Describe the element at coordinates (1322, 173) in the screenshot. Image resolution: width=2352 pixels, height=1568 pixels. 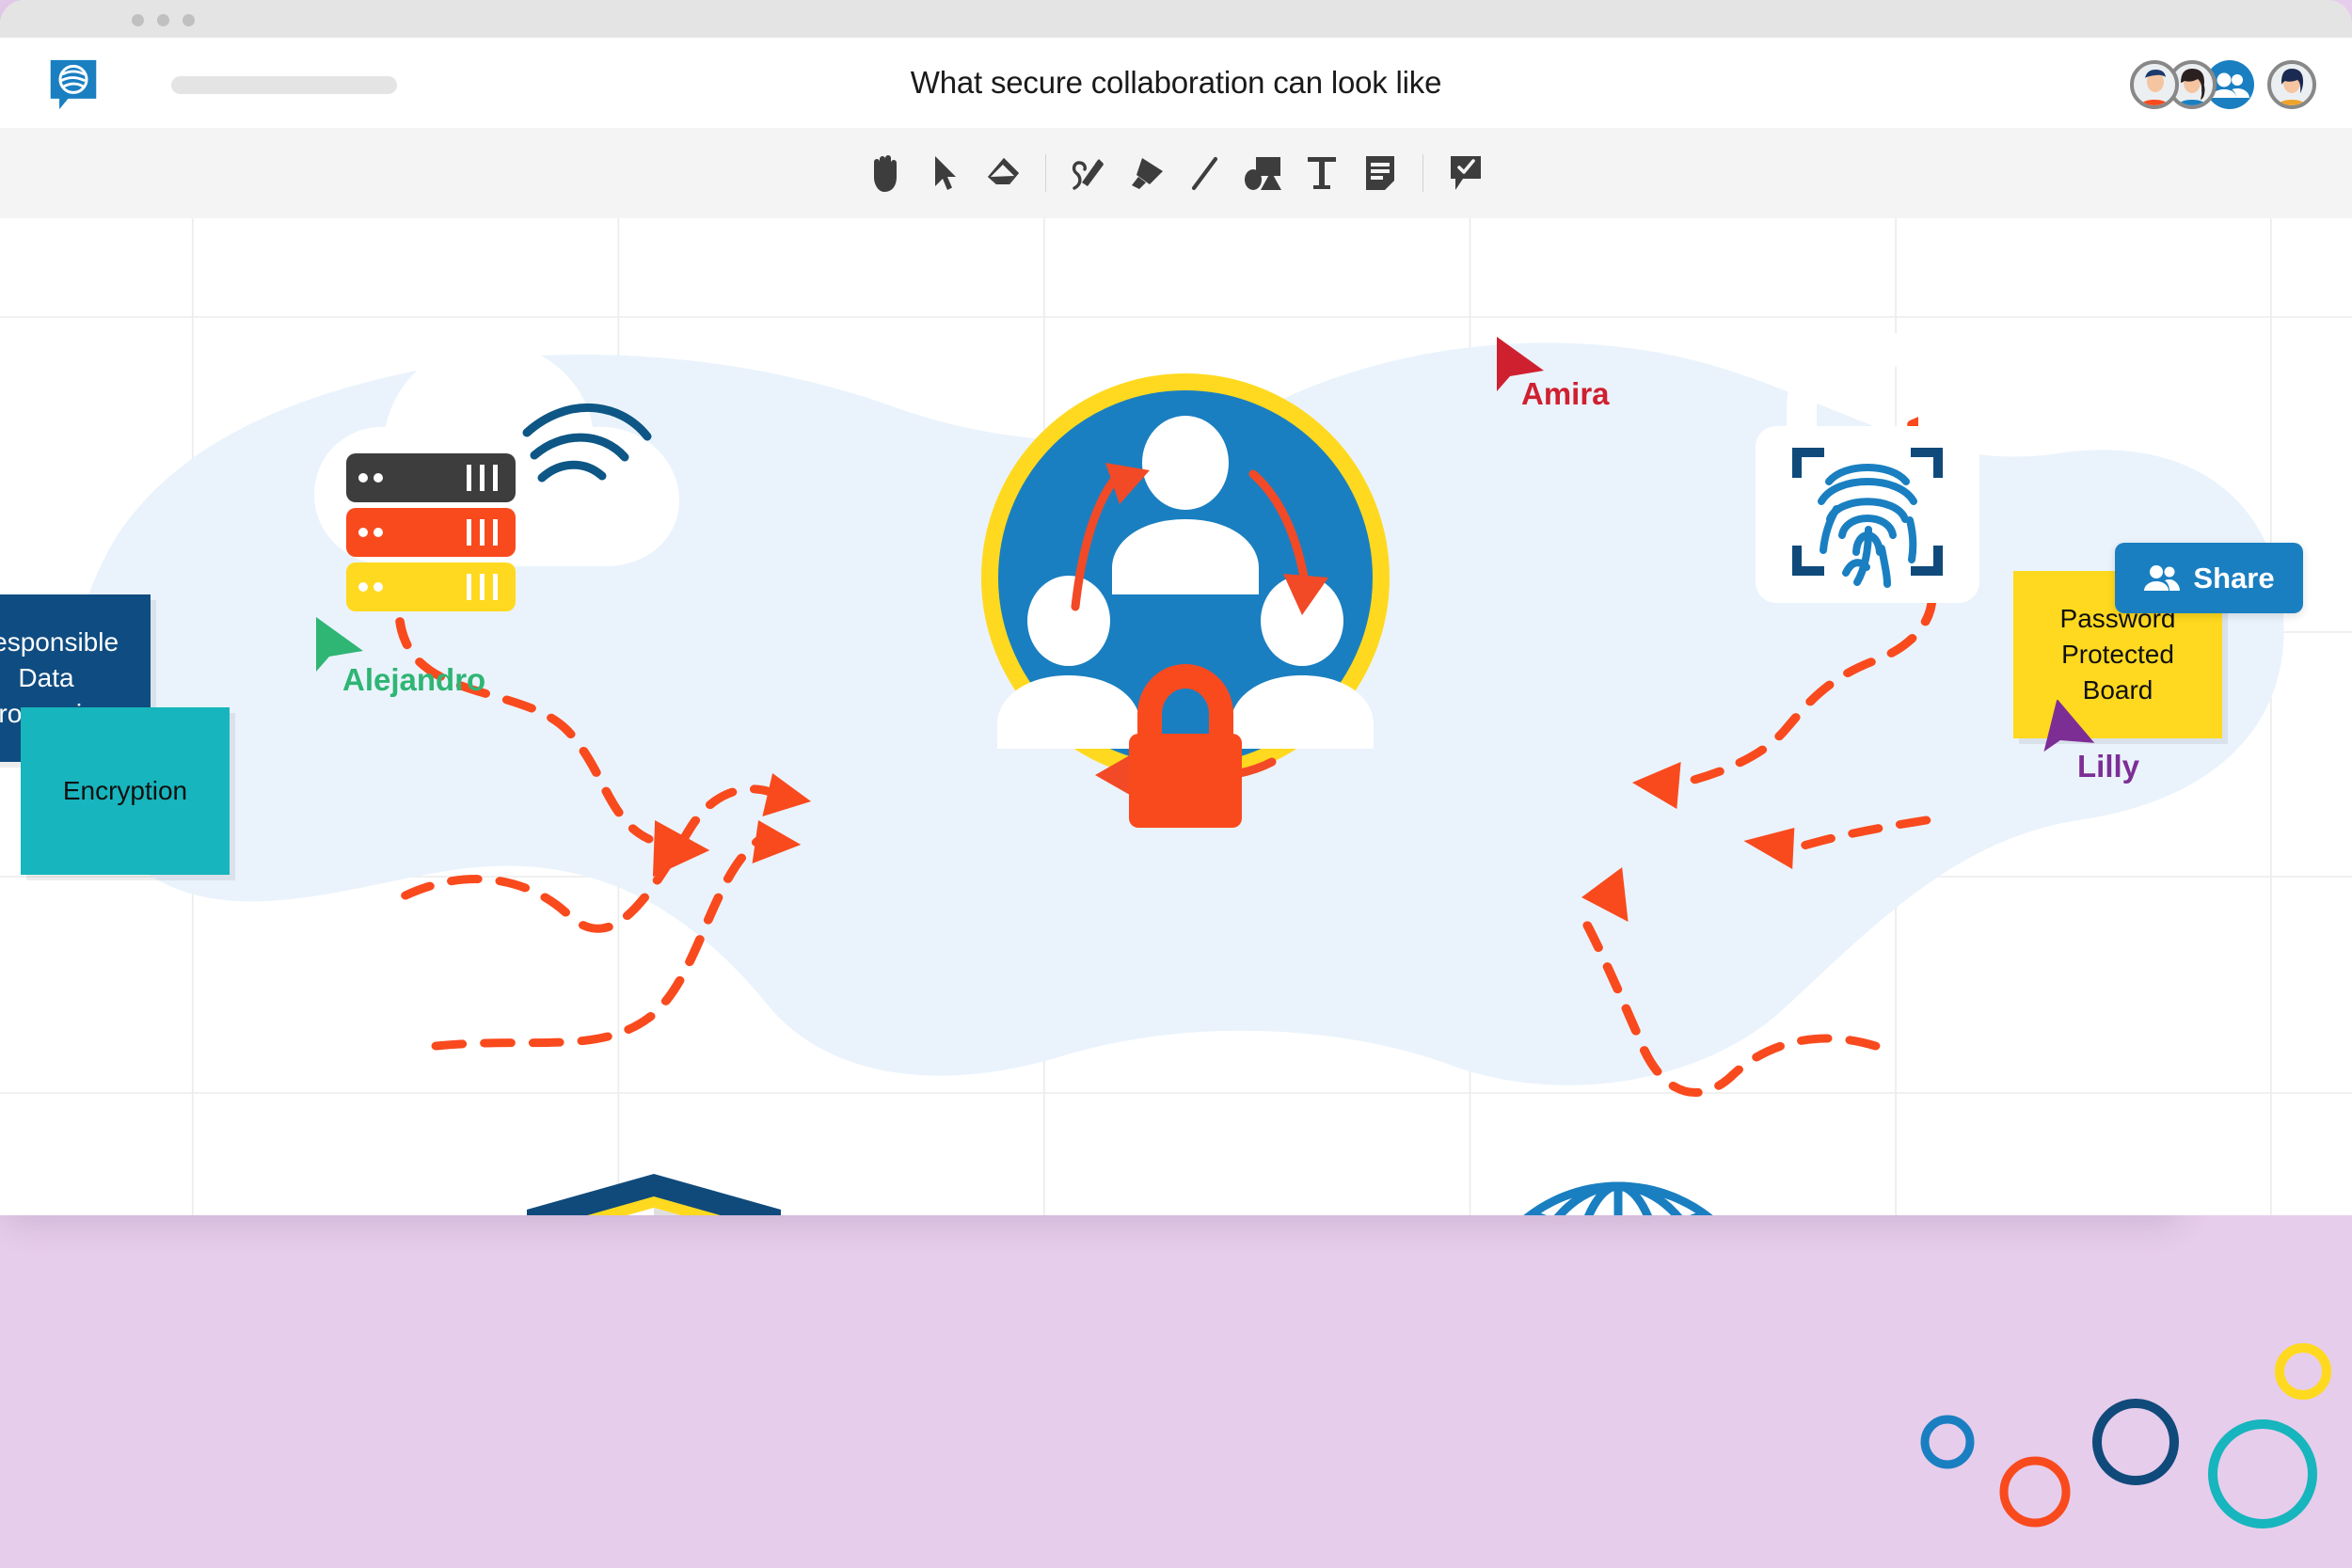
I see `text-tool-icon` at that location.